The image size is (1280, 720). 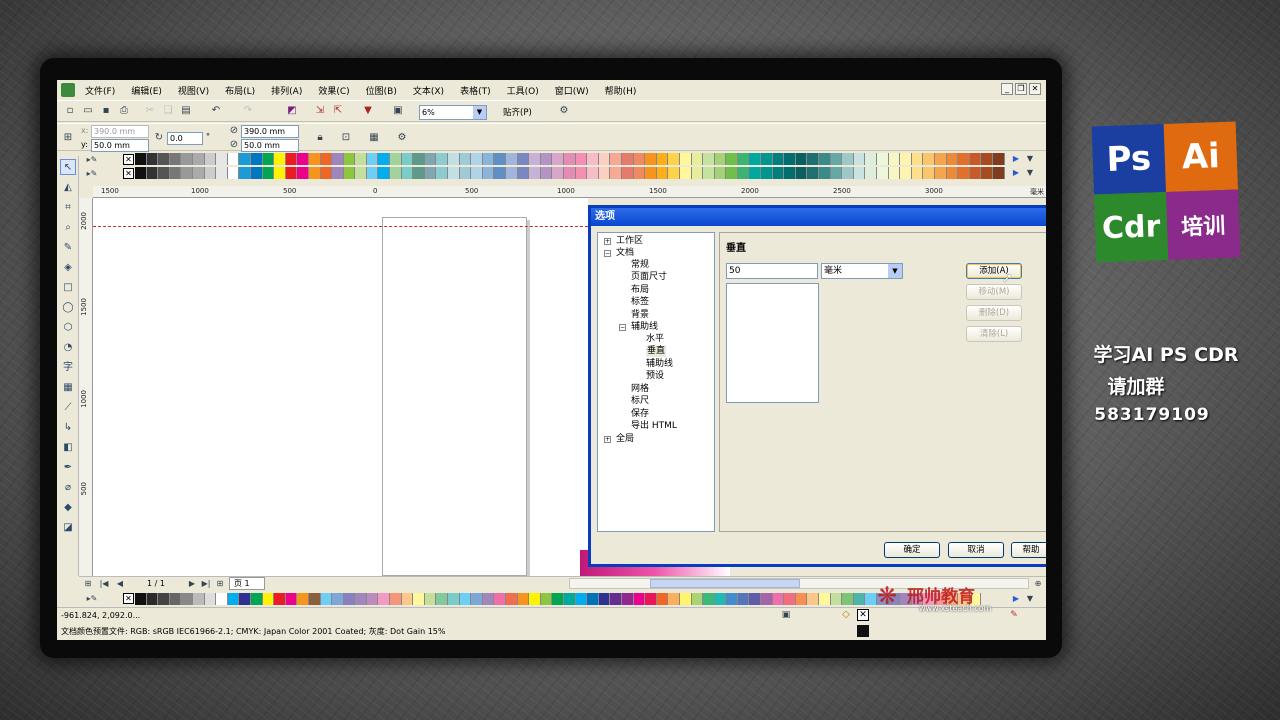 I want to click on palette-menu-icon: ▼, so click(x=1030, y=599).